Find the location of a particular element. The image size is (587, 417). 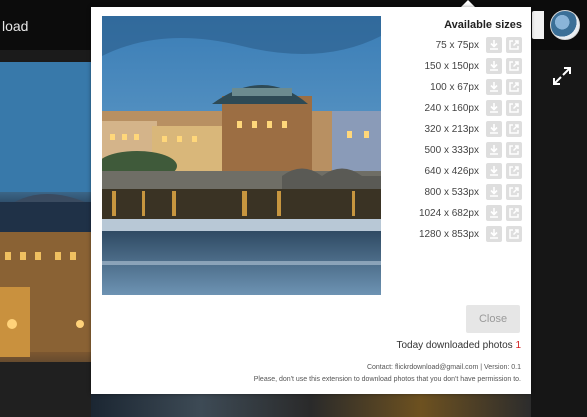

size-row: 640 x 426px is located at coordinates (473, 171).